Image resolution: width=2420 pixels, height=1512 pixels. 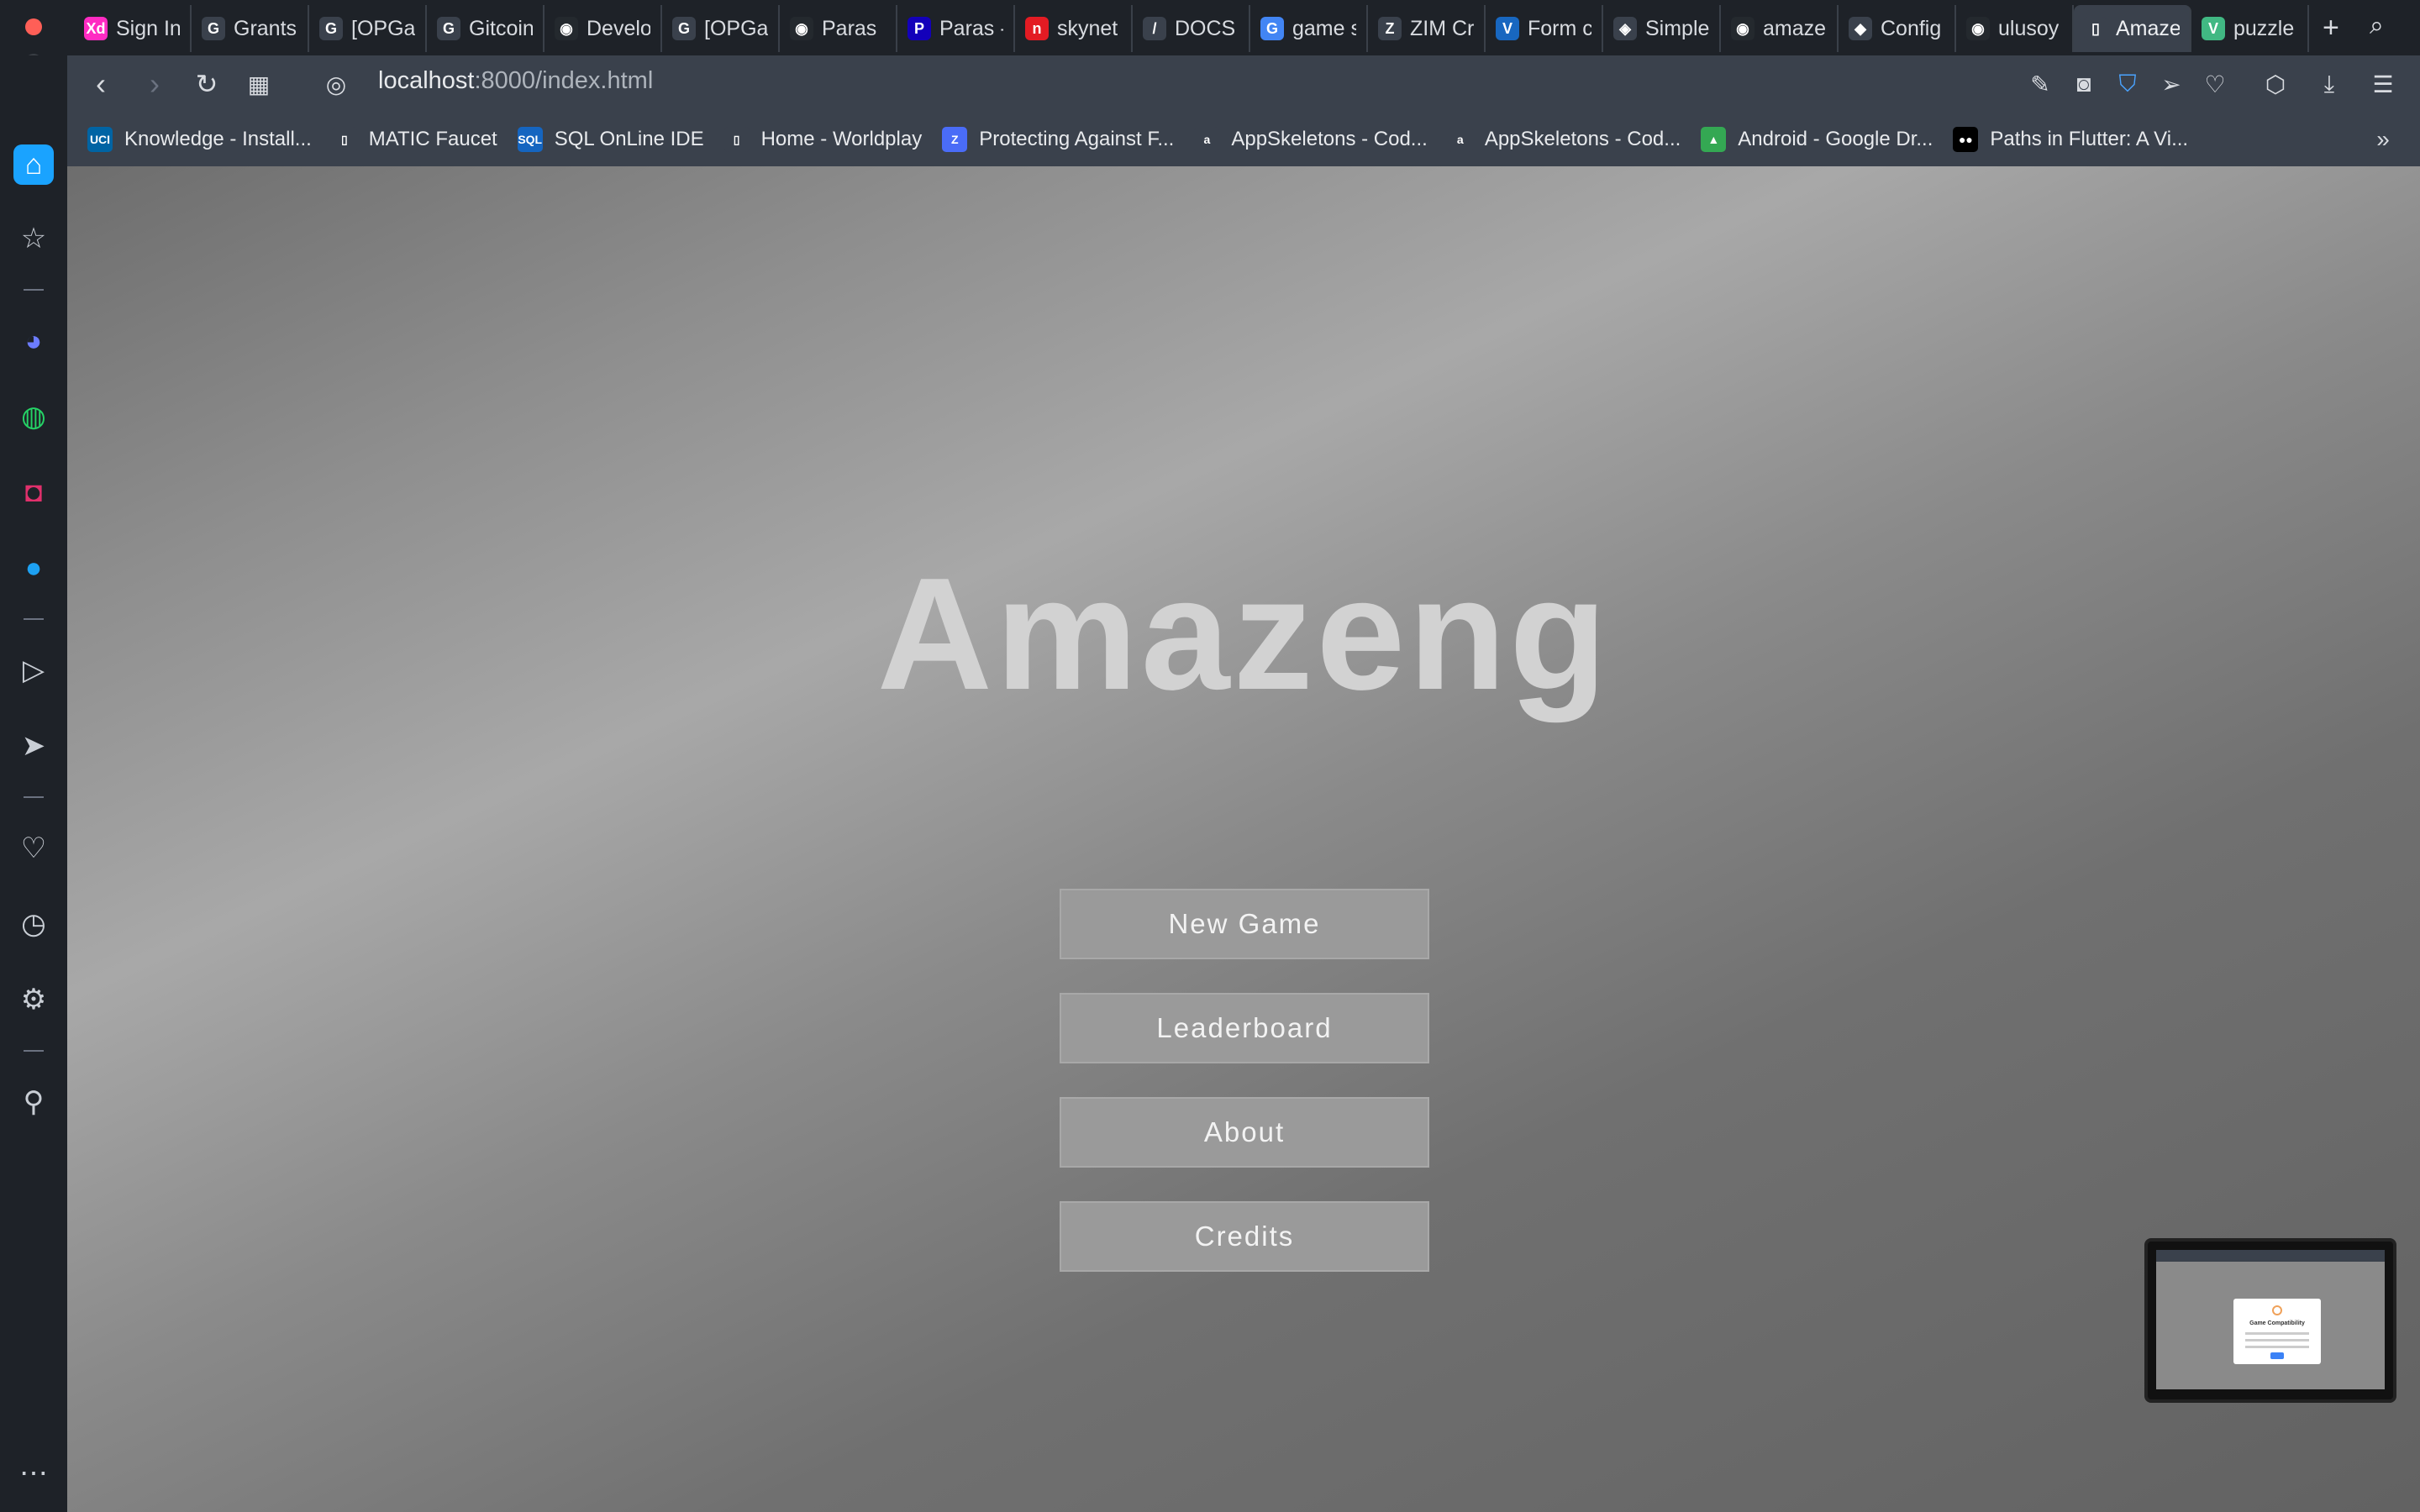 I want to click on thumbnail-screen: Game Compatibility, so click(x=2270, y=1319).